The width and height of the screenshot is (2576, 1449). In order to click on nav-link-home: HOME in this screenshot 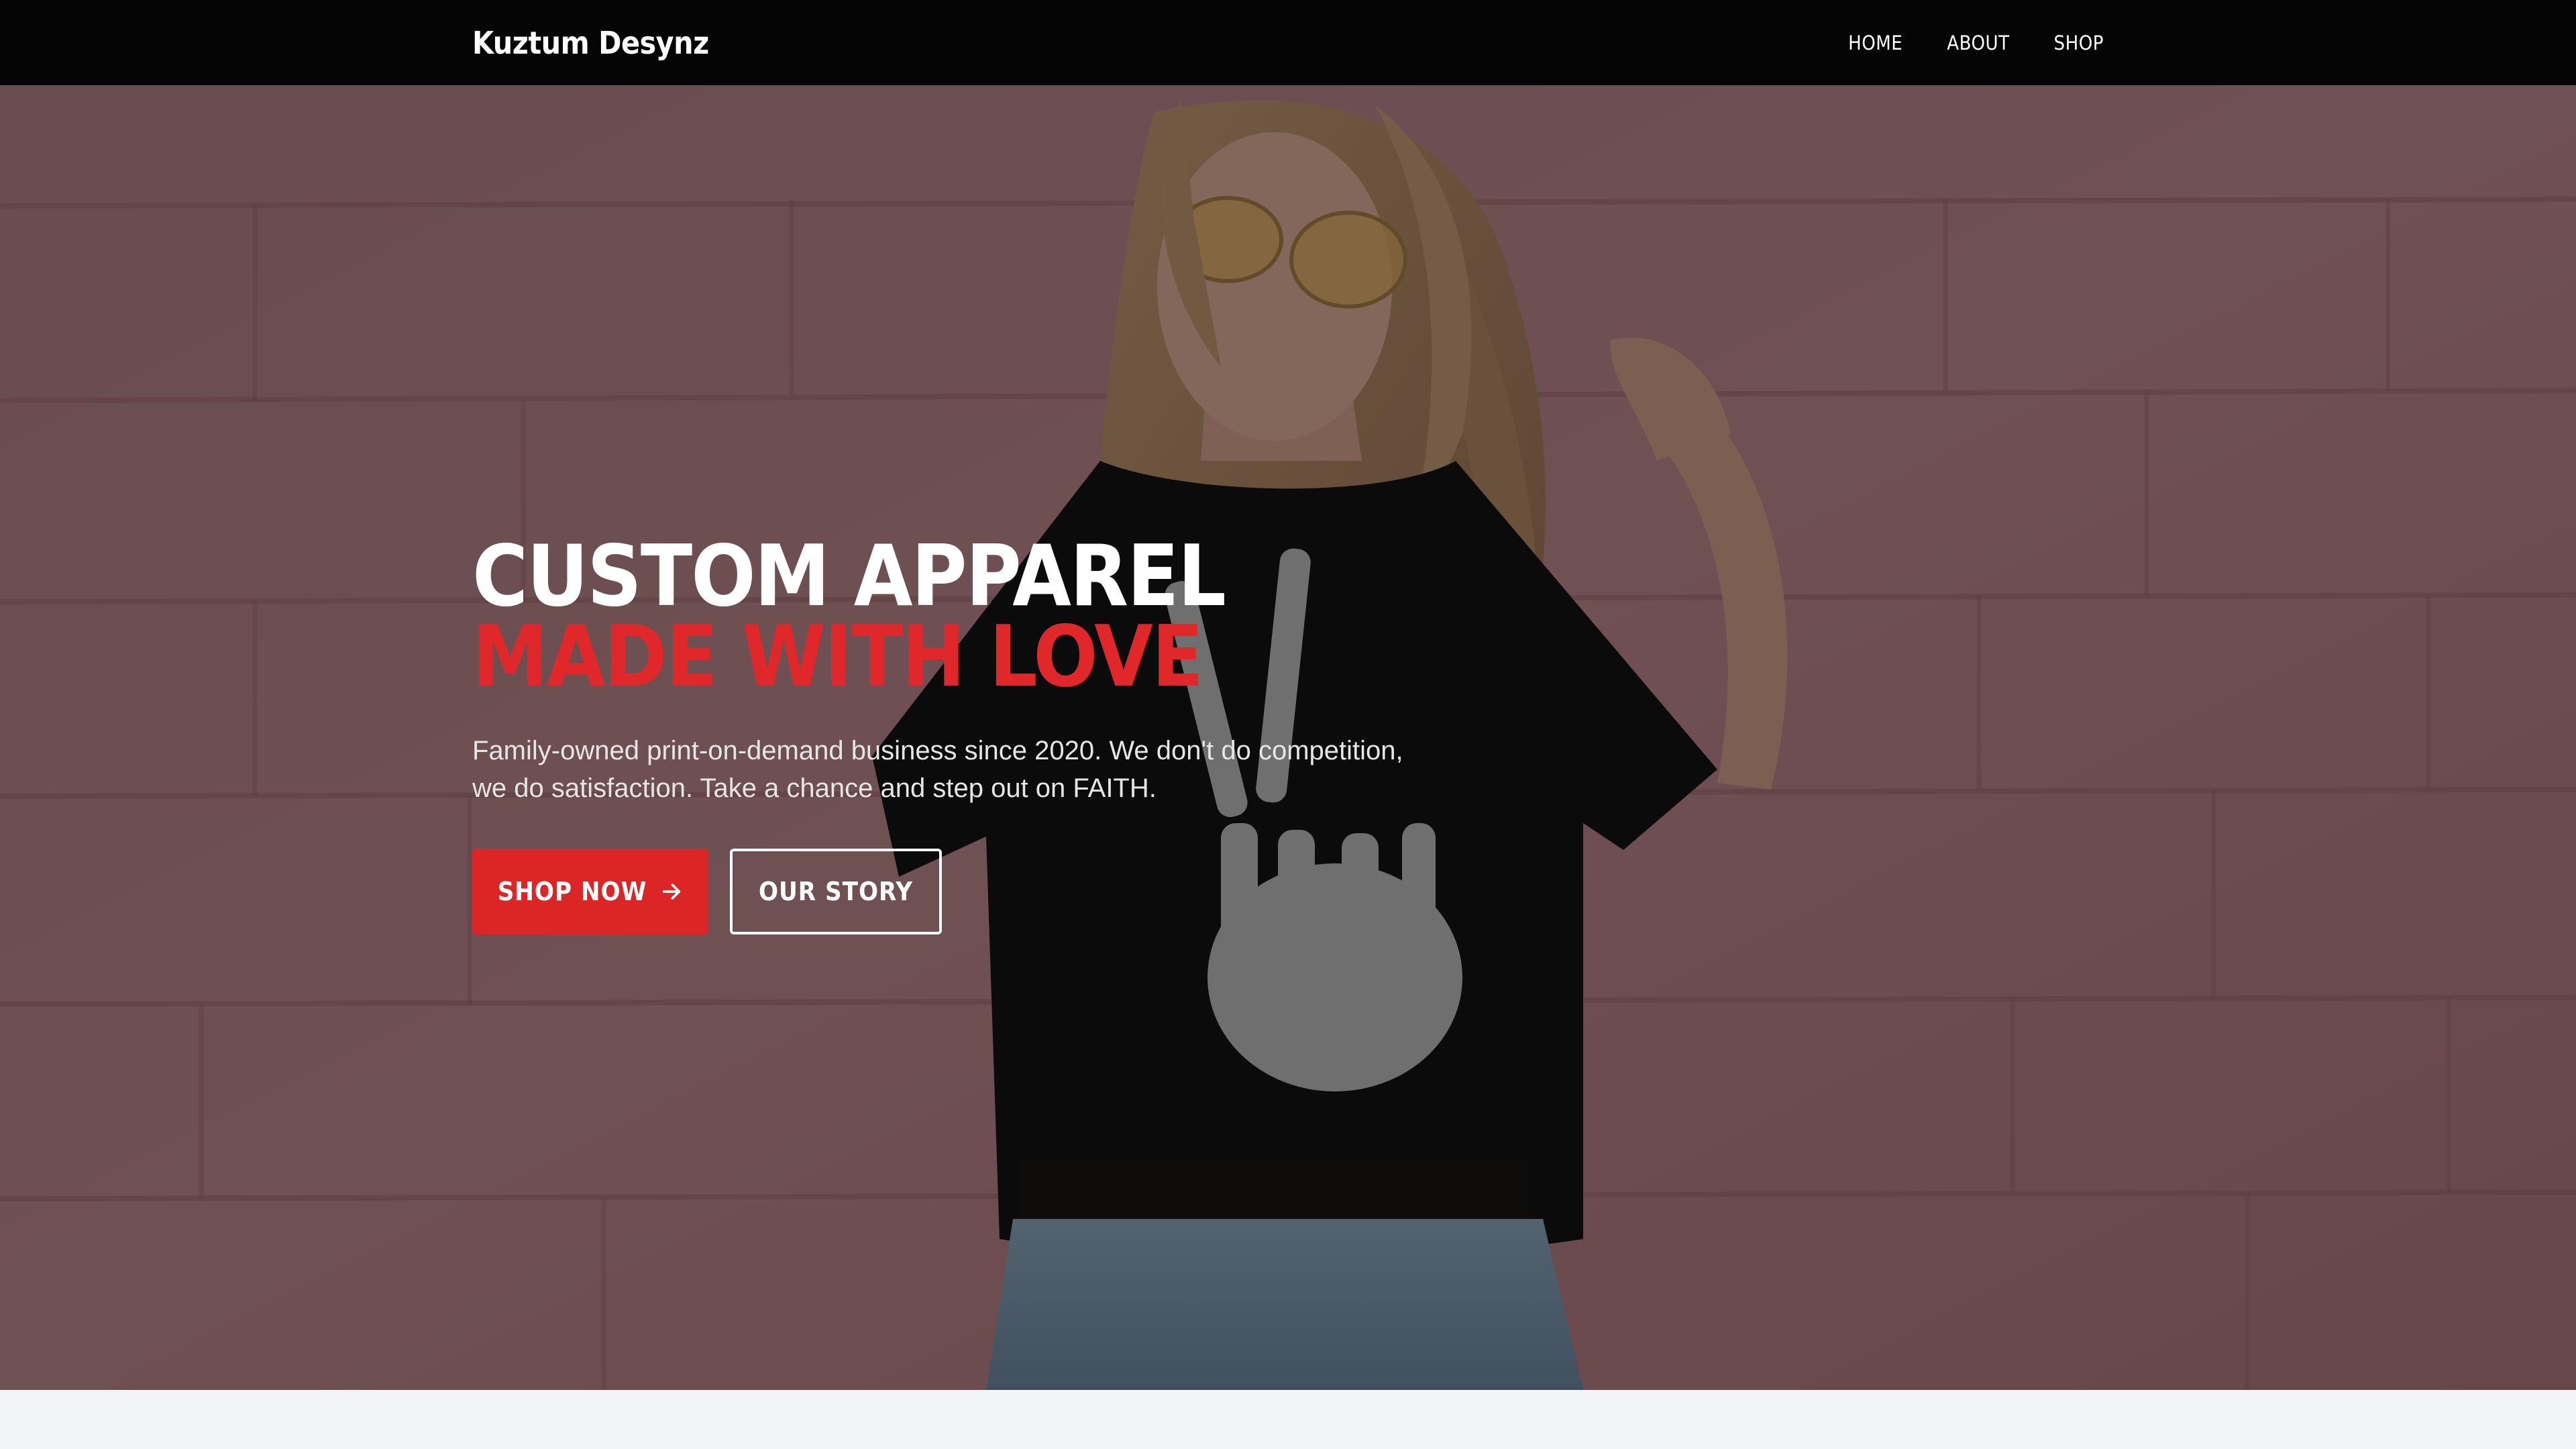, I will do `click(1875, 43)`.